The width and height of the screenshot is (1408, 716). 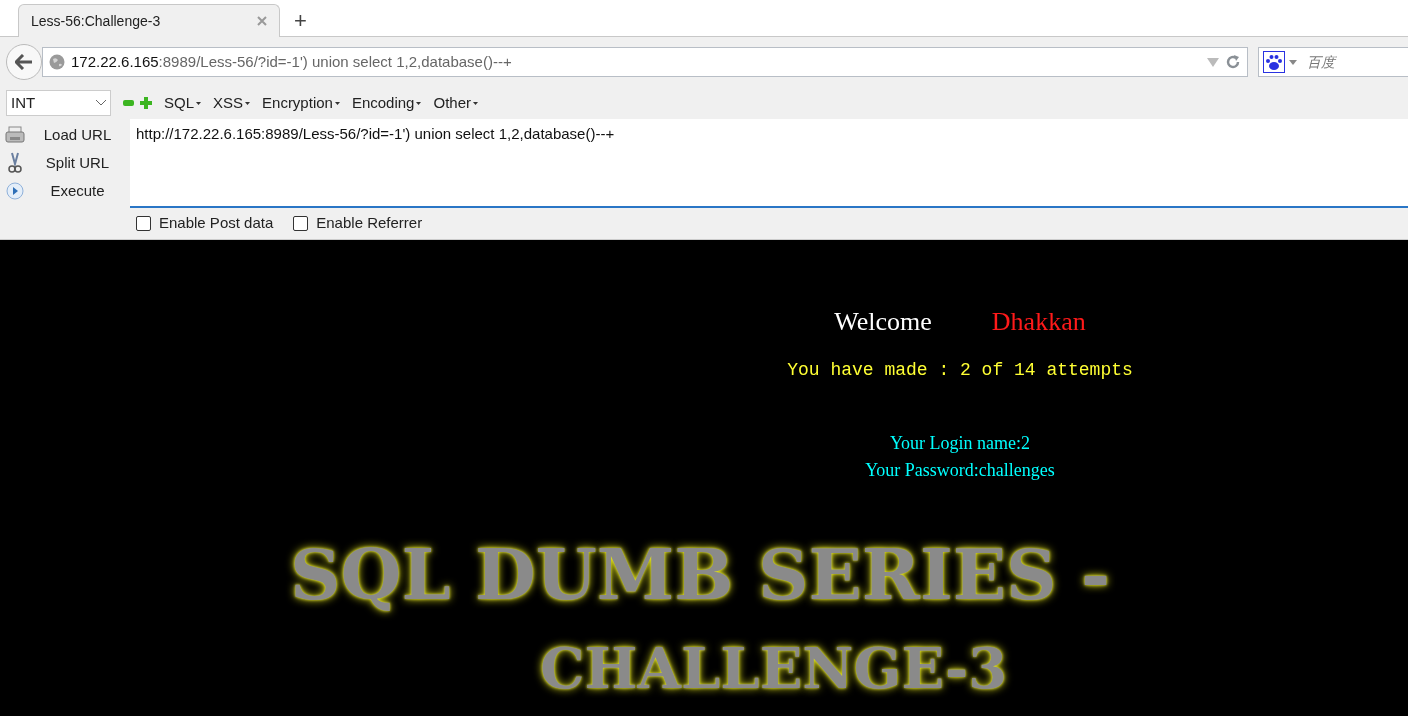 I want to click on action-link: Split URL, so click(x=77, y=163).